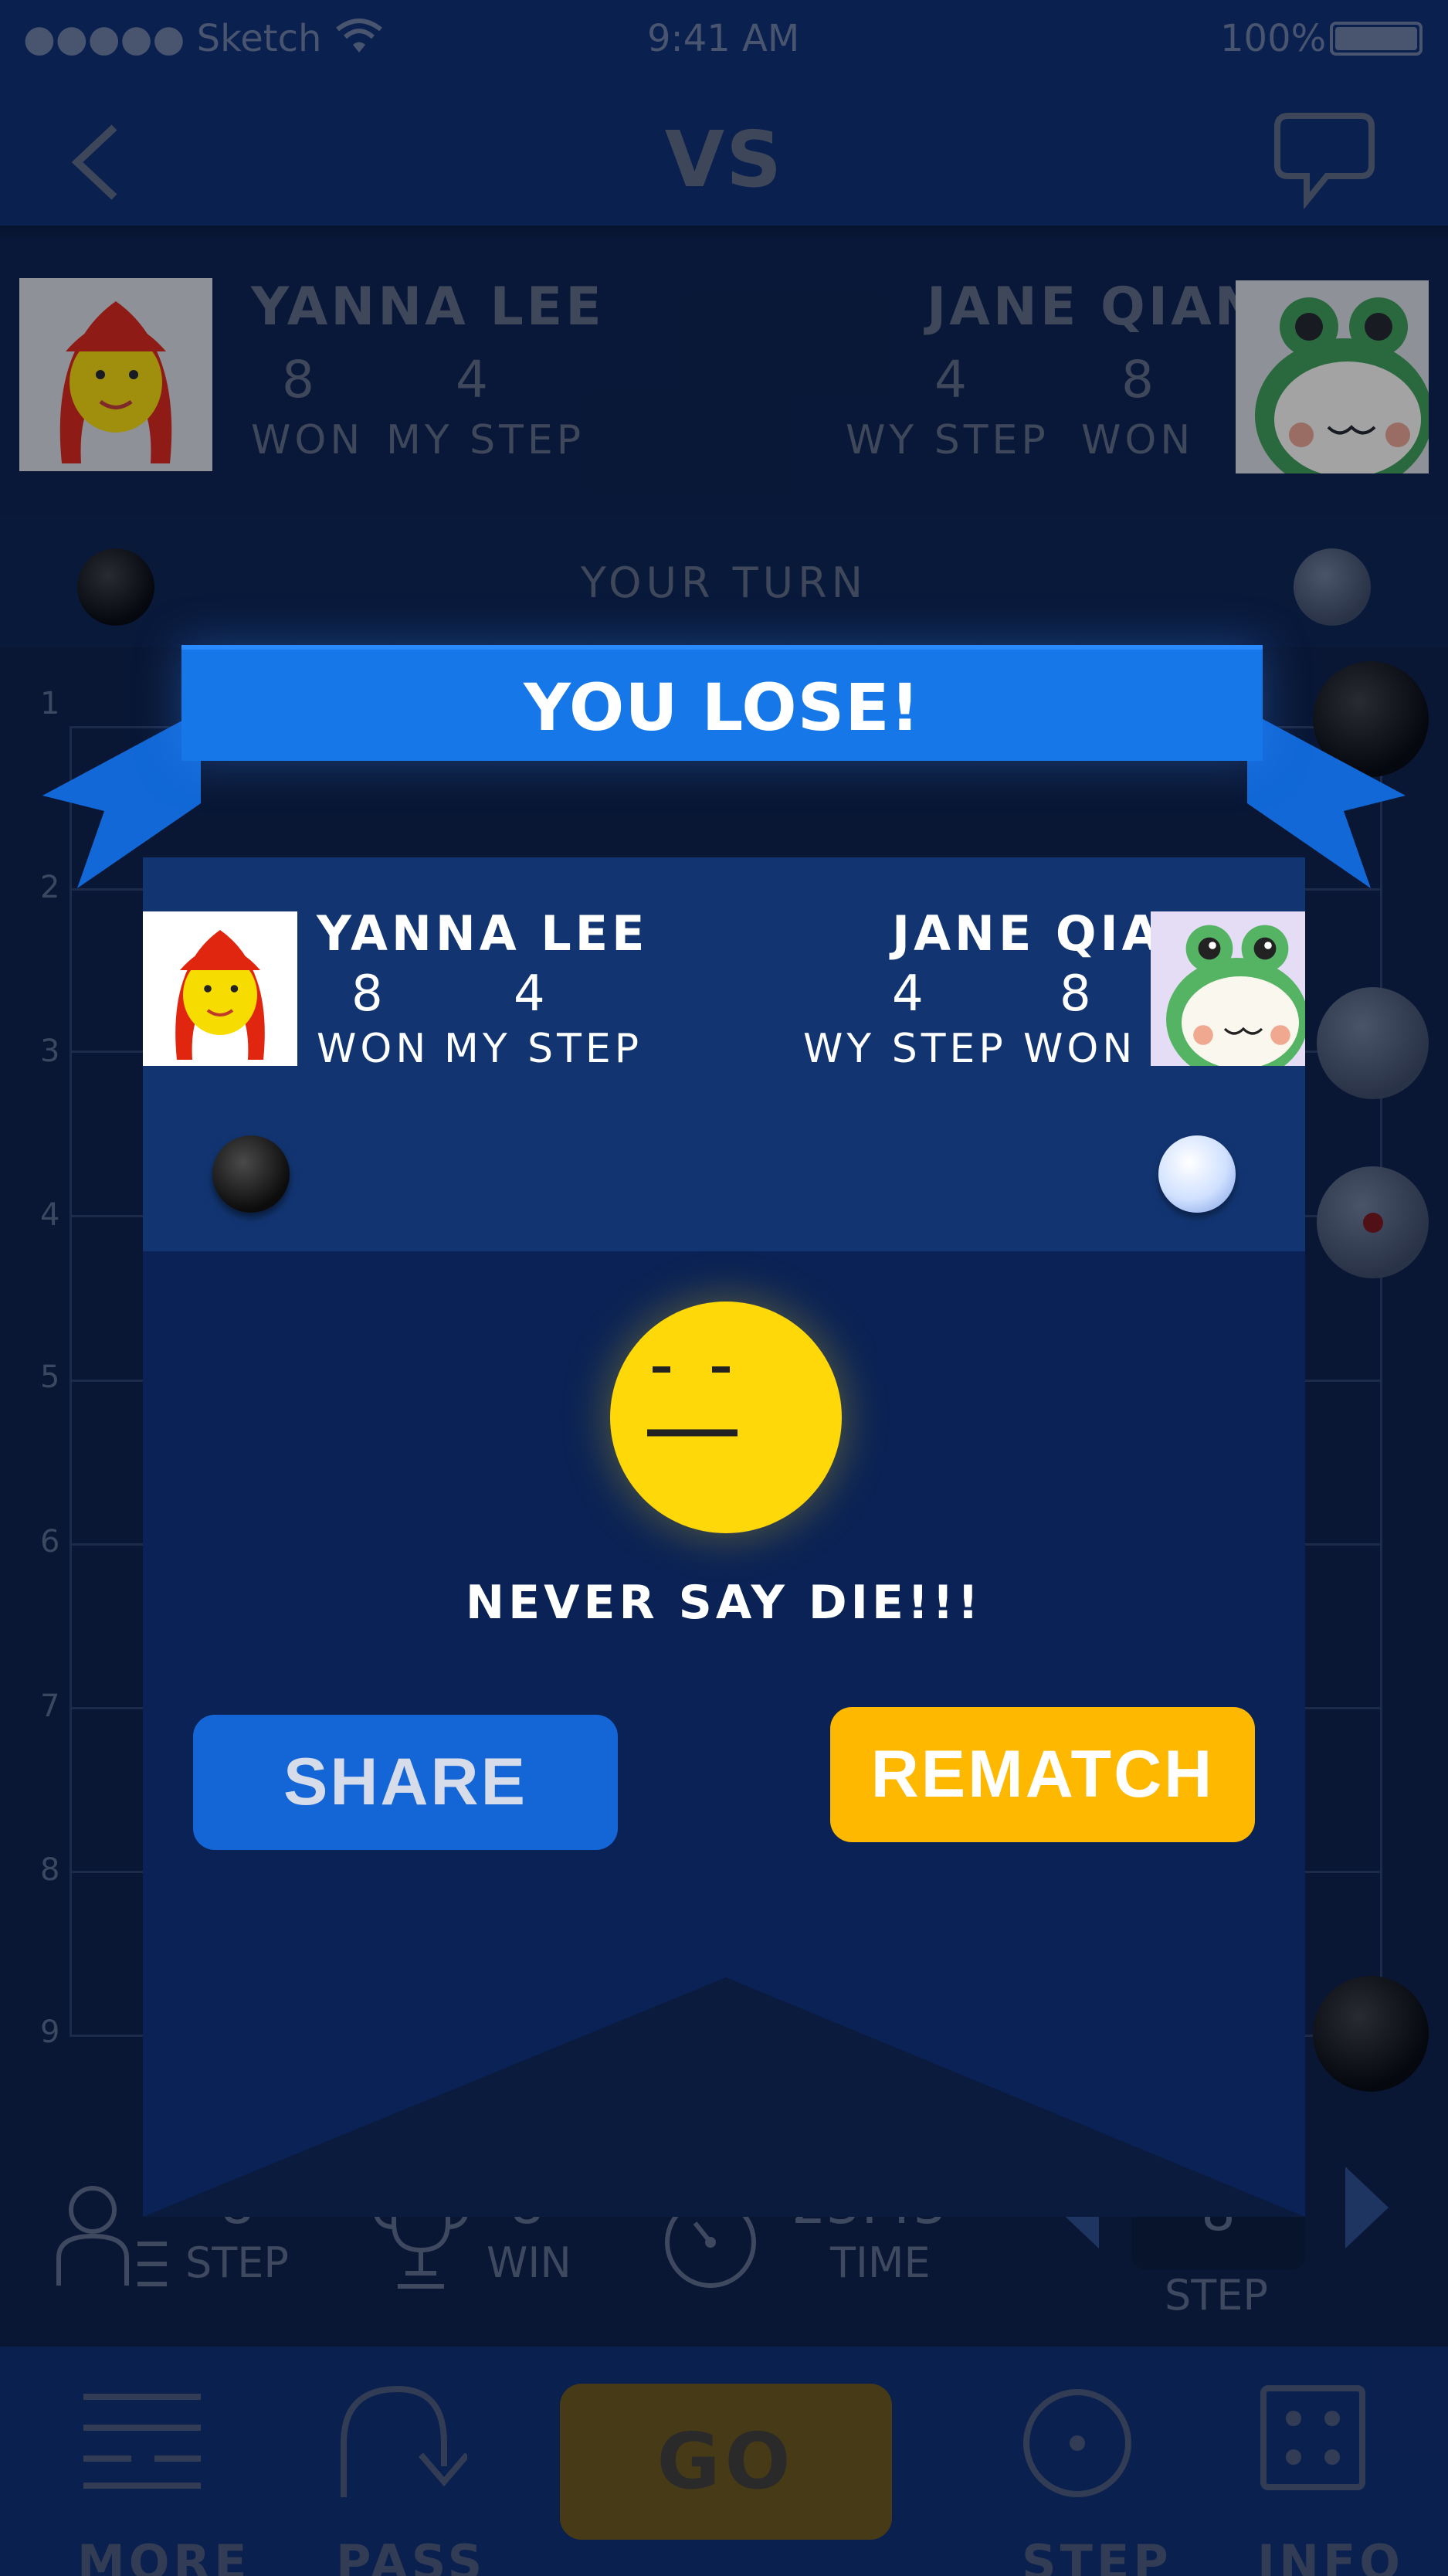 This screenshot has width=1448, height=2576. Describe the element at coordinates (726, 1417) in the screenshot. I see `neutral-face-icon` at that location.